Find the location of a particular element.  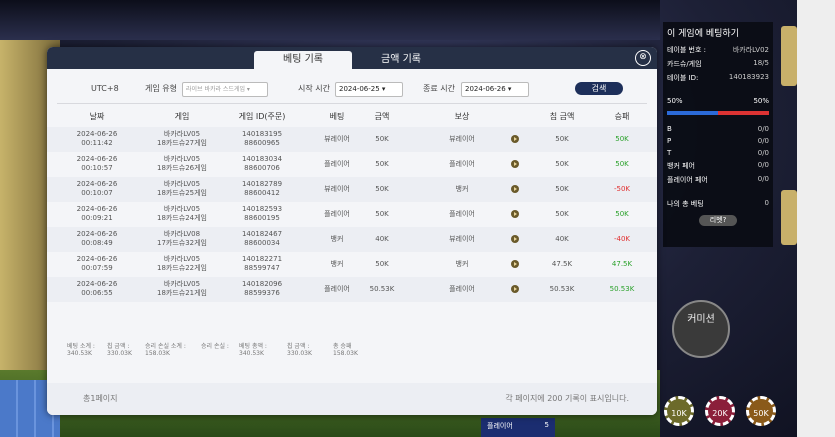

bet-list: 플레이어 5 is located at coordinates (518, 427).